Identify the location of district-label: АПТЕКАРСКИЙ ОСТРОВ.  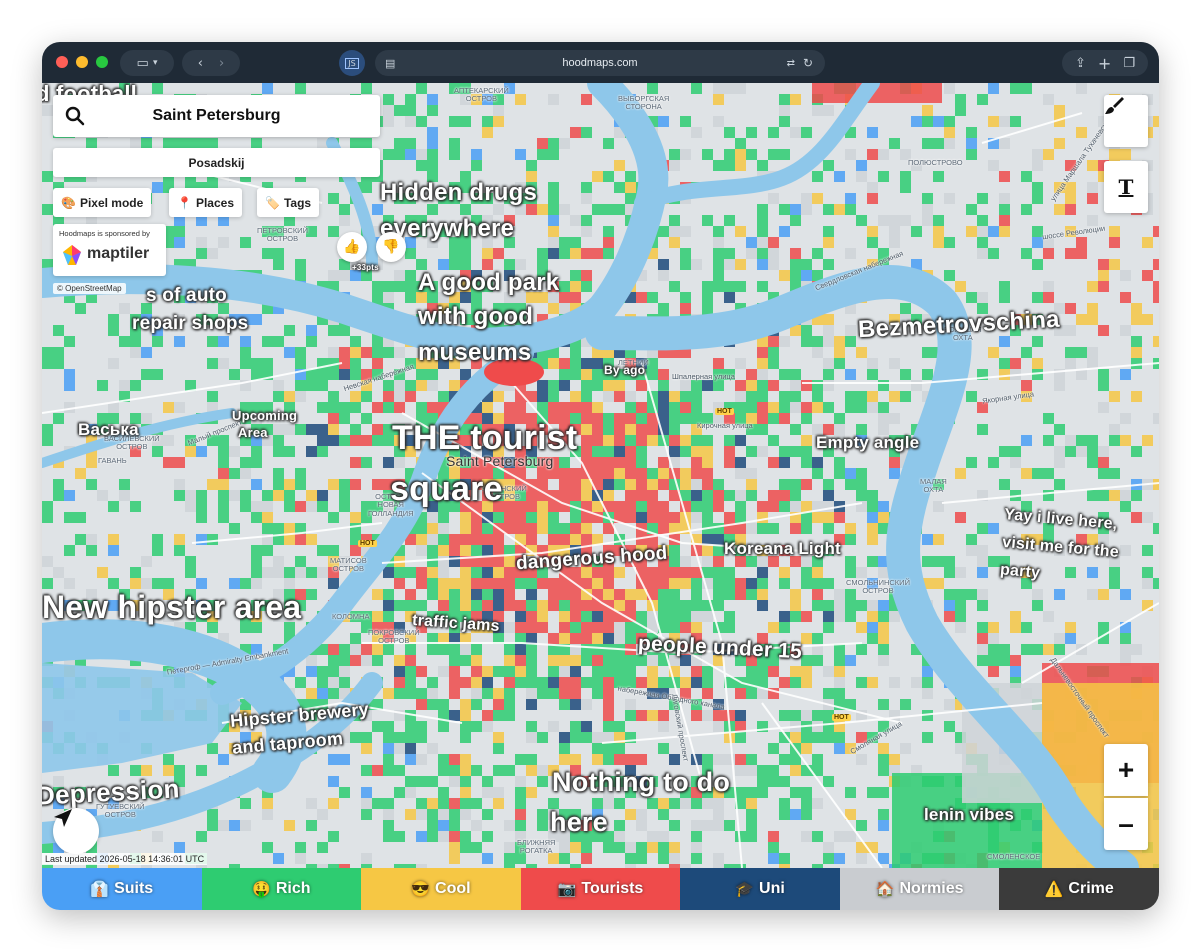
(481, 95).